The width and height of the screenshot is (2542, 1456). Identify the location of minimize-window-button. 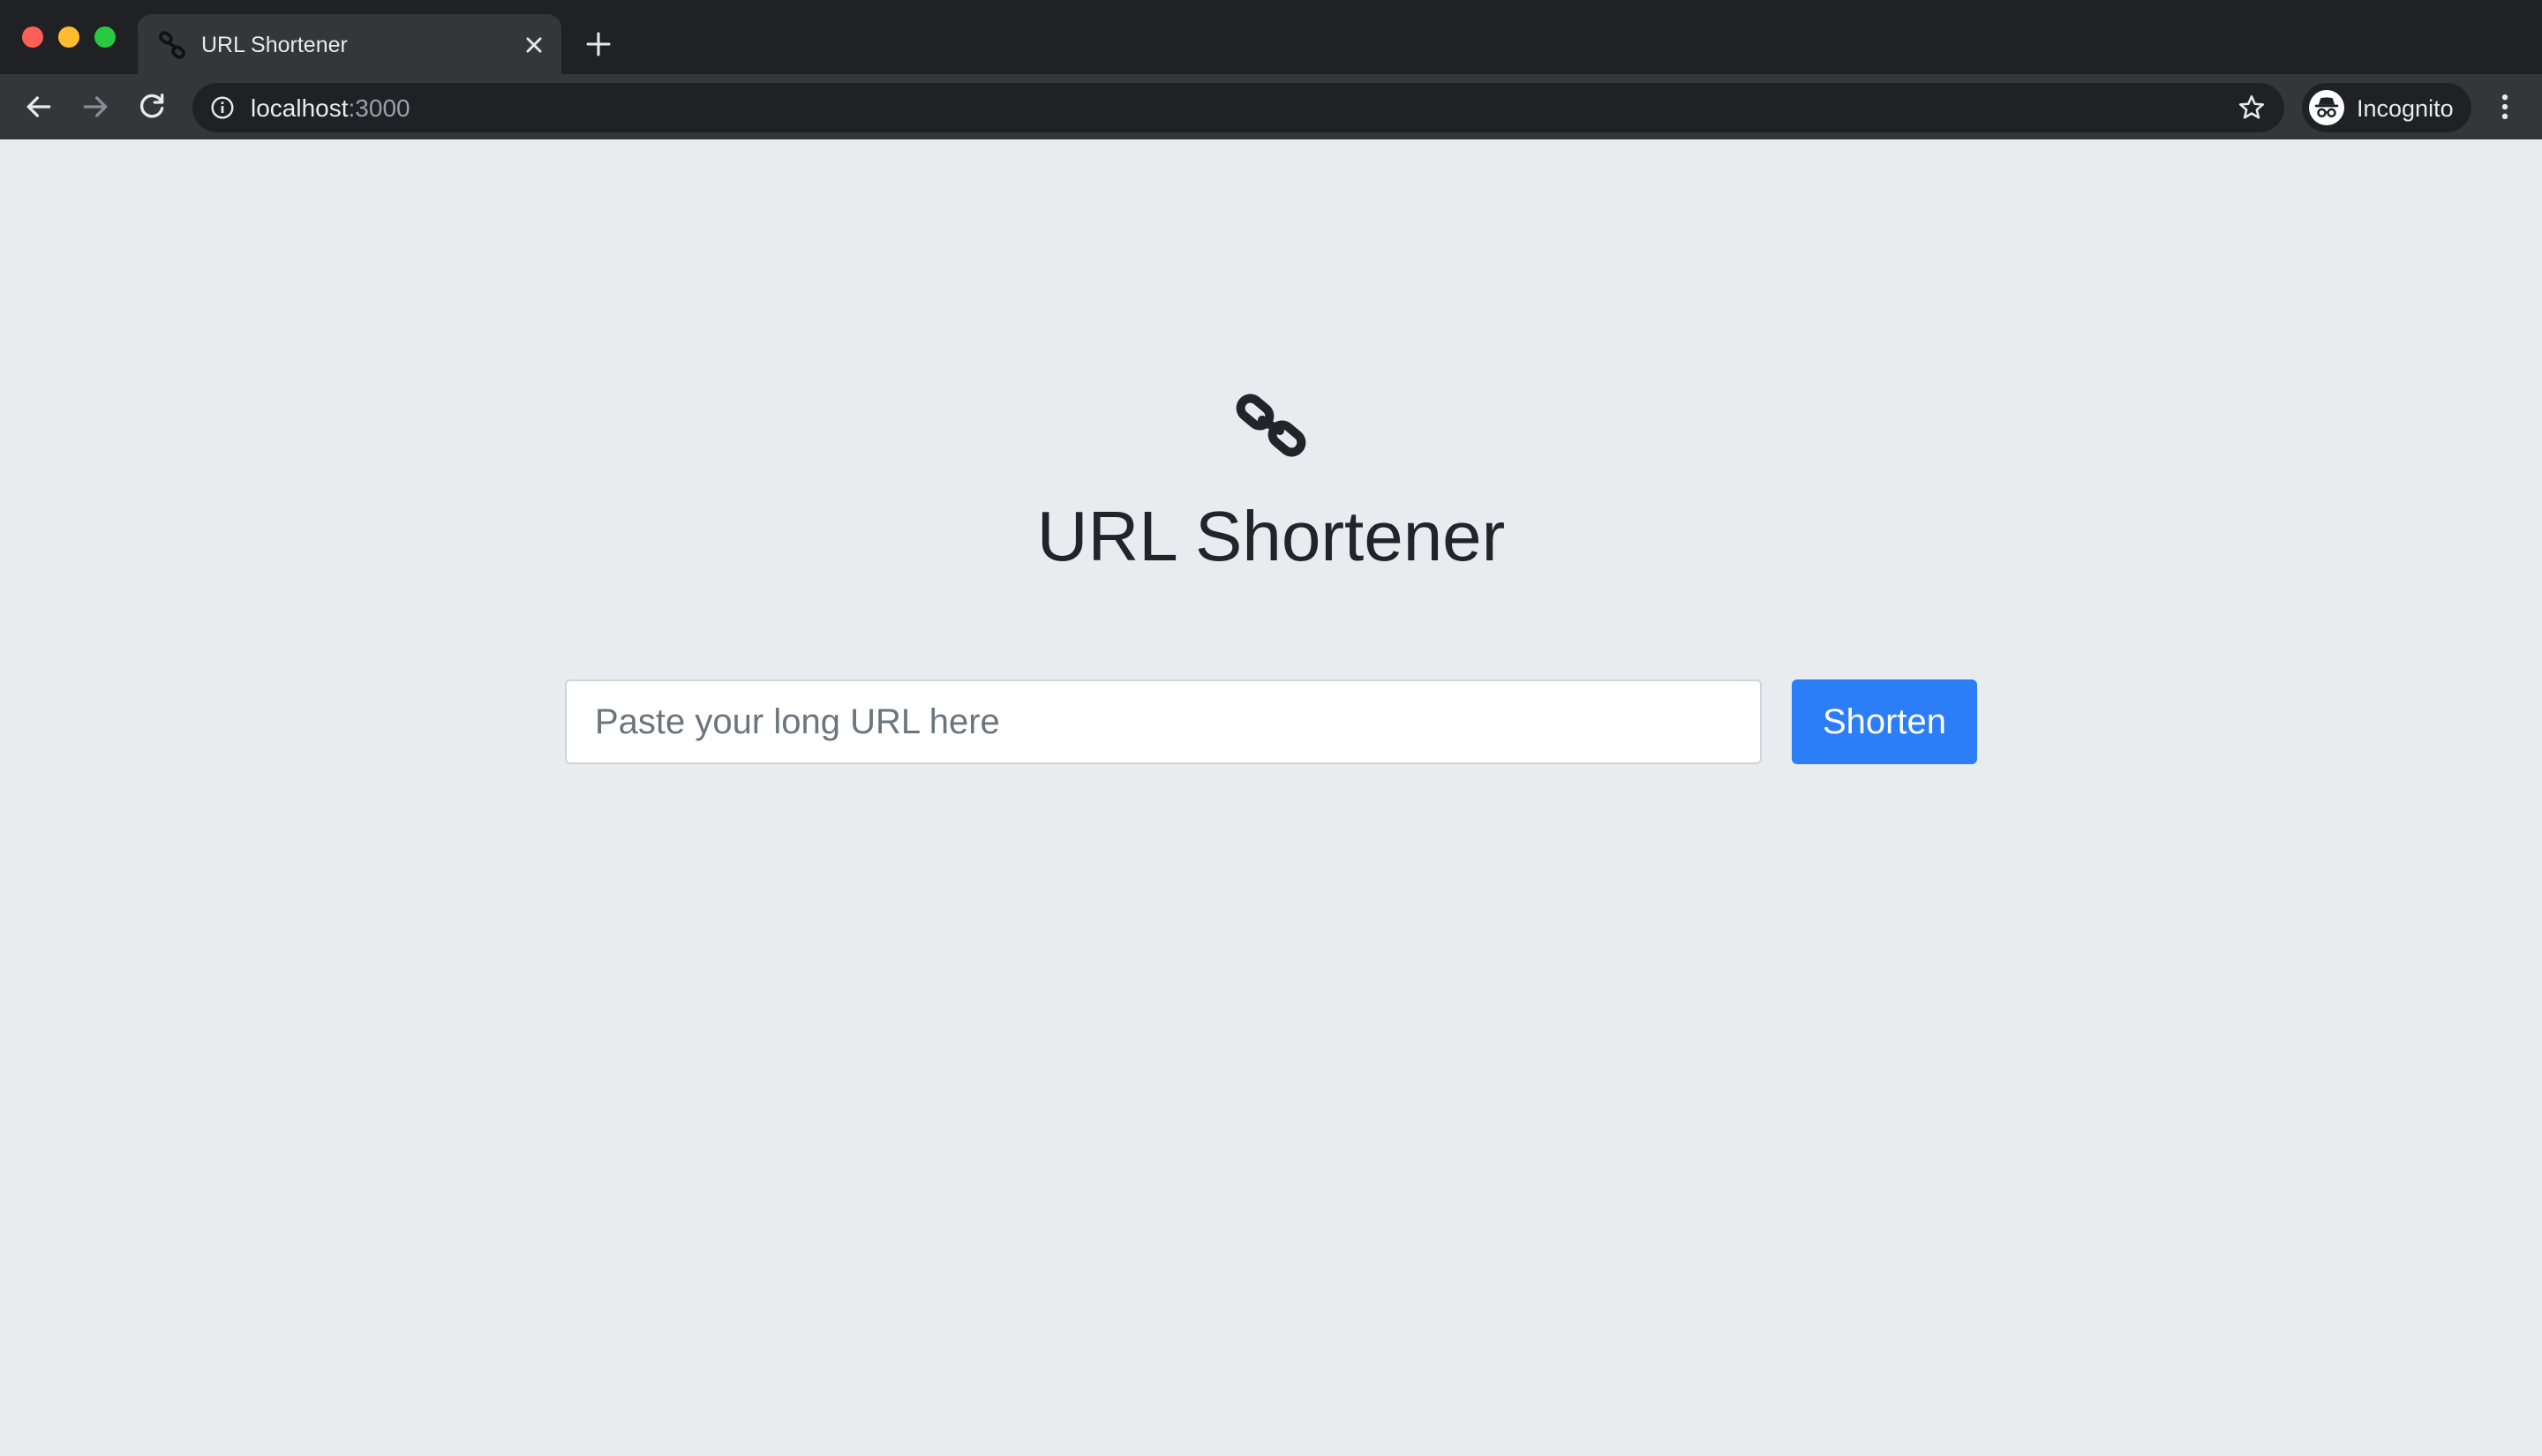
(68, 37).